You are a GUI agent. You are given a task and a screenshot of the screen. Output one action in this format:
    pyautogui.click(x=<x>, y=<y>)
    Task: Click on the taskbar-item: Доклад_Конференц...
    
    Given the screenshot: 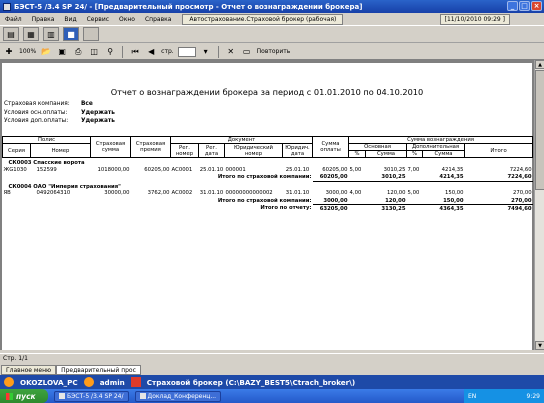 What is the action you would take?
    pyautogui.click(x=178, y=396)
    